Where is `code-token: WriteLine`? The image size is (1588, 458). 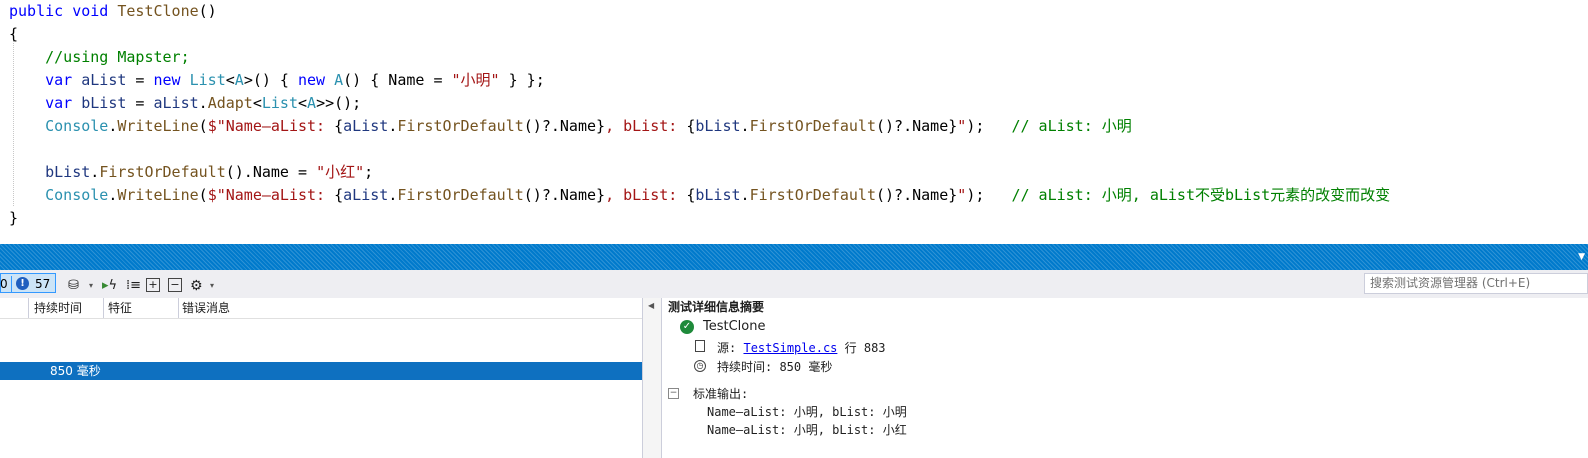
code-token: WriteLine is located at coordinates (158, 195).